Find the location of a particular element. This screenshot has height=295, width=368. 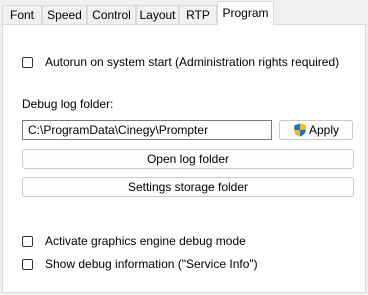

tab-control: Control is located at coordinates (111, 14).